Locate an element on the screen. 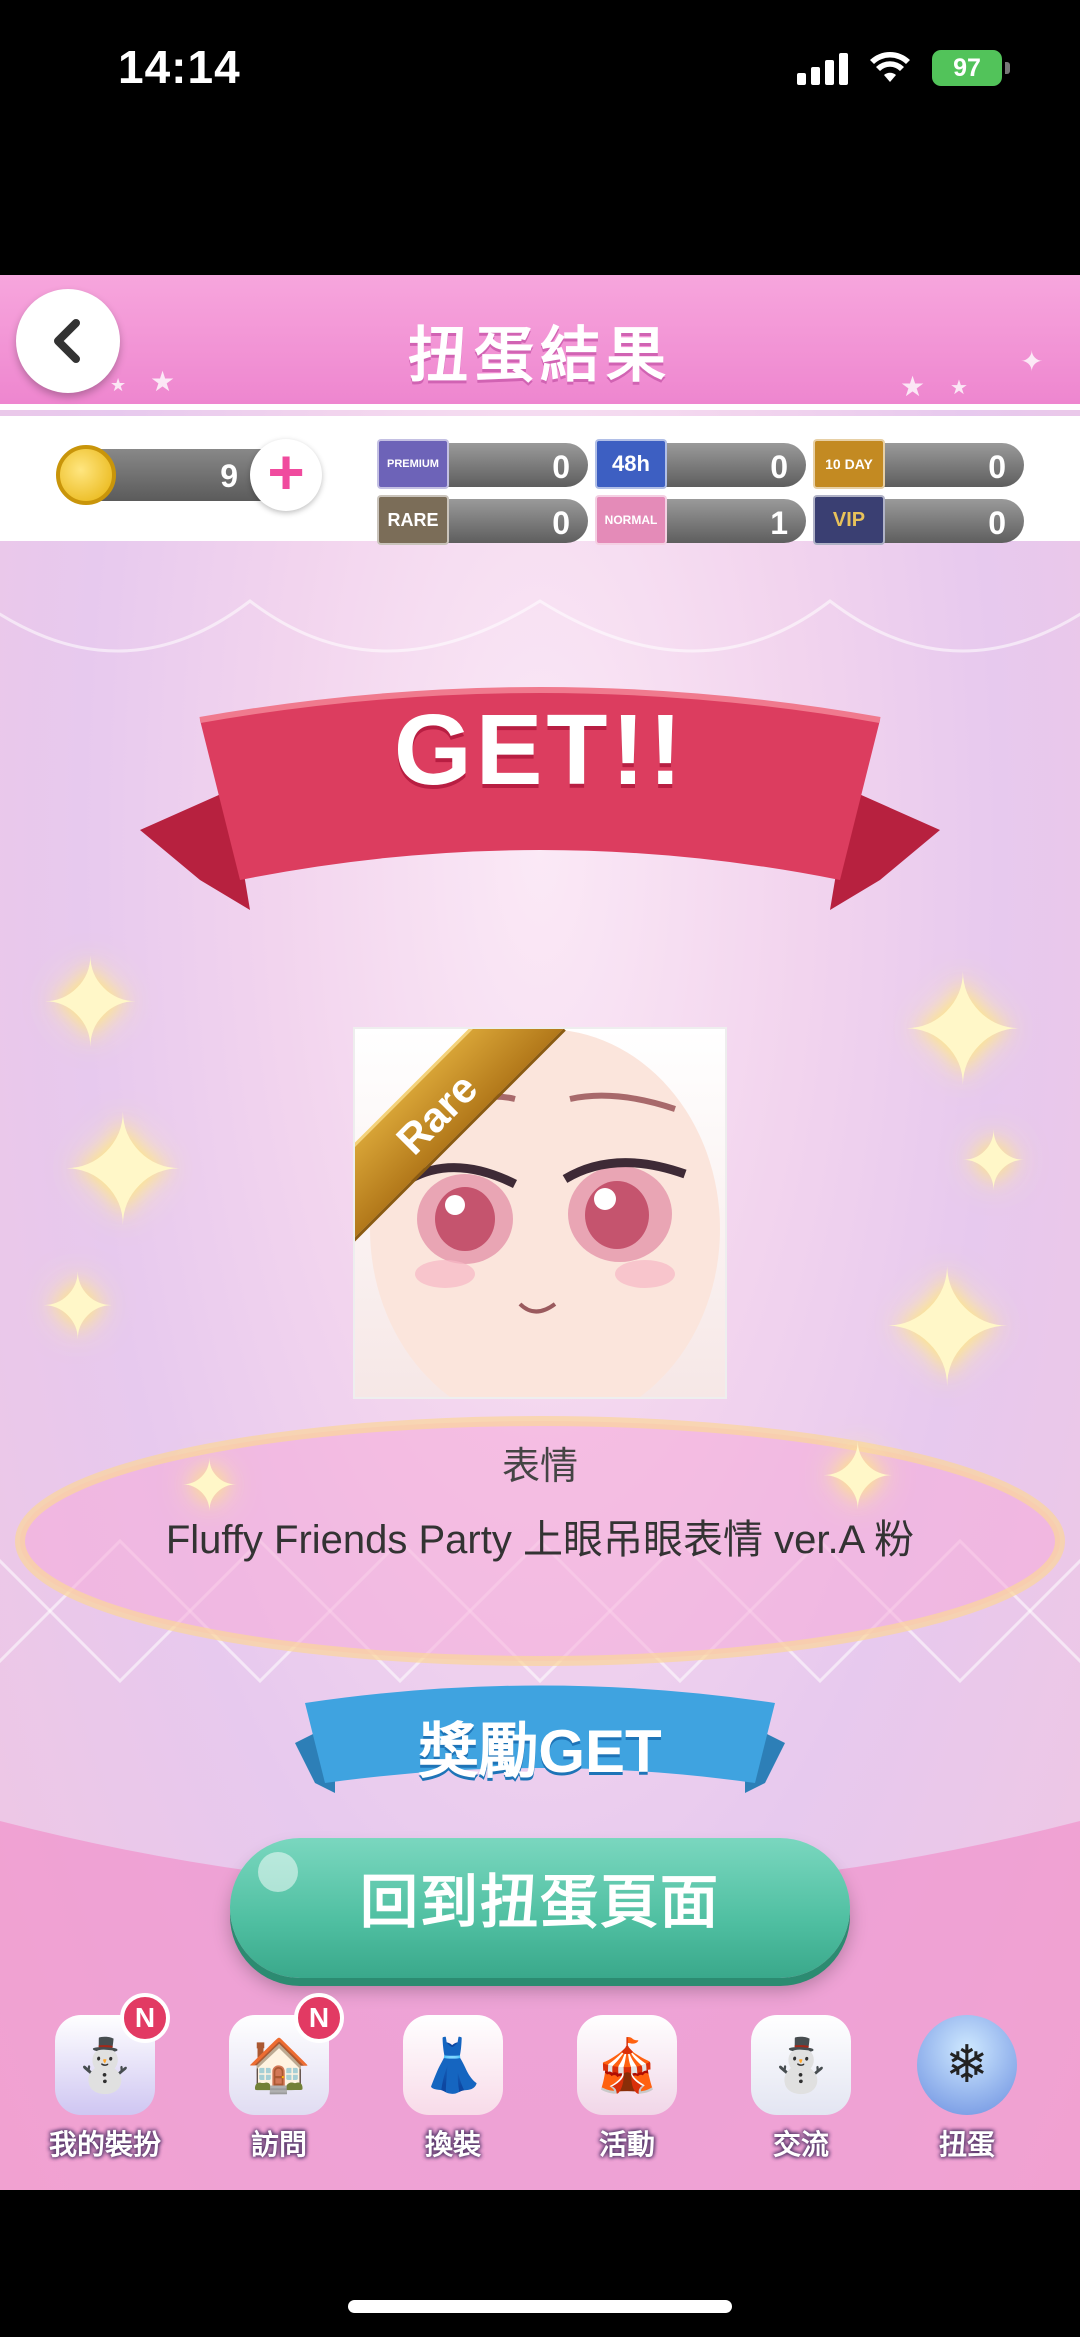  ticket-rare: RARE 0 is located at coordinates (482, 520).